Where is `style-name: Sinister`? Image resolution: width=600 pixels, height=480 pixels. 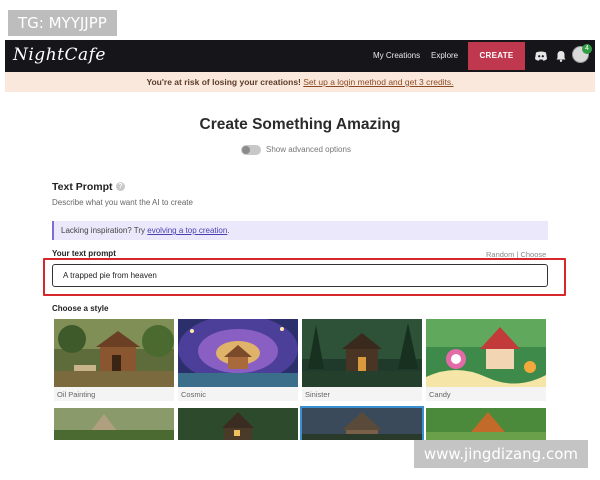 style-name: Sinister is located at coordinates (318, 394).